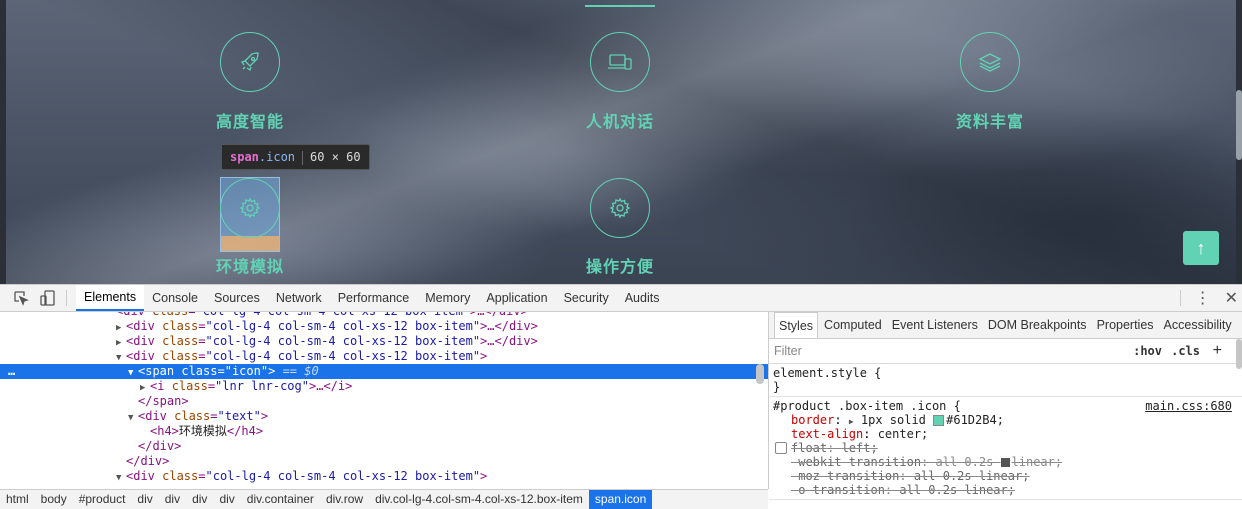 This screenshot has width=1242, height=509. What do you see at coordinates (853, 325) in the screenshot?
I see `tab-computed: Computed` at bounding box center [853, 325].